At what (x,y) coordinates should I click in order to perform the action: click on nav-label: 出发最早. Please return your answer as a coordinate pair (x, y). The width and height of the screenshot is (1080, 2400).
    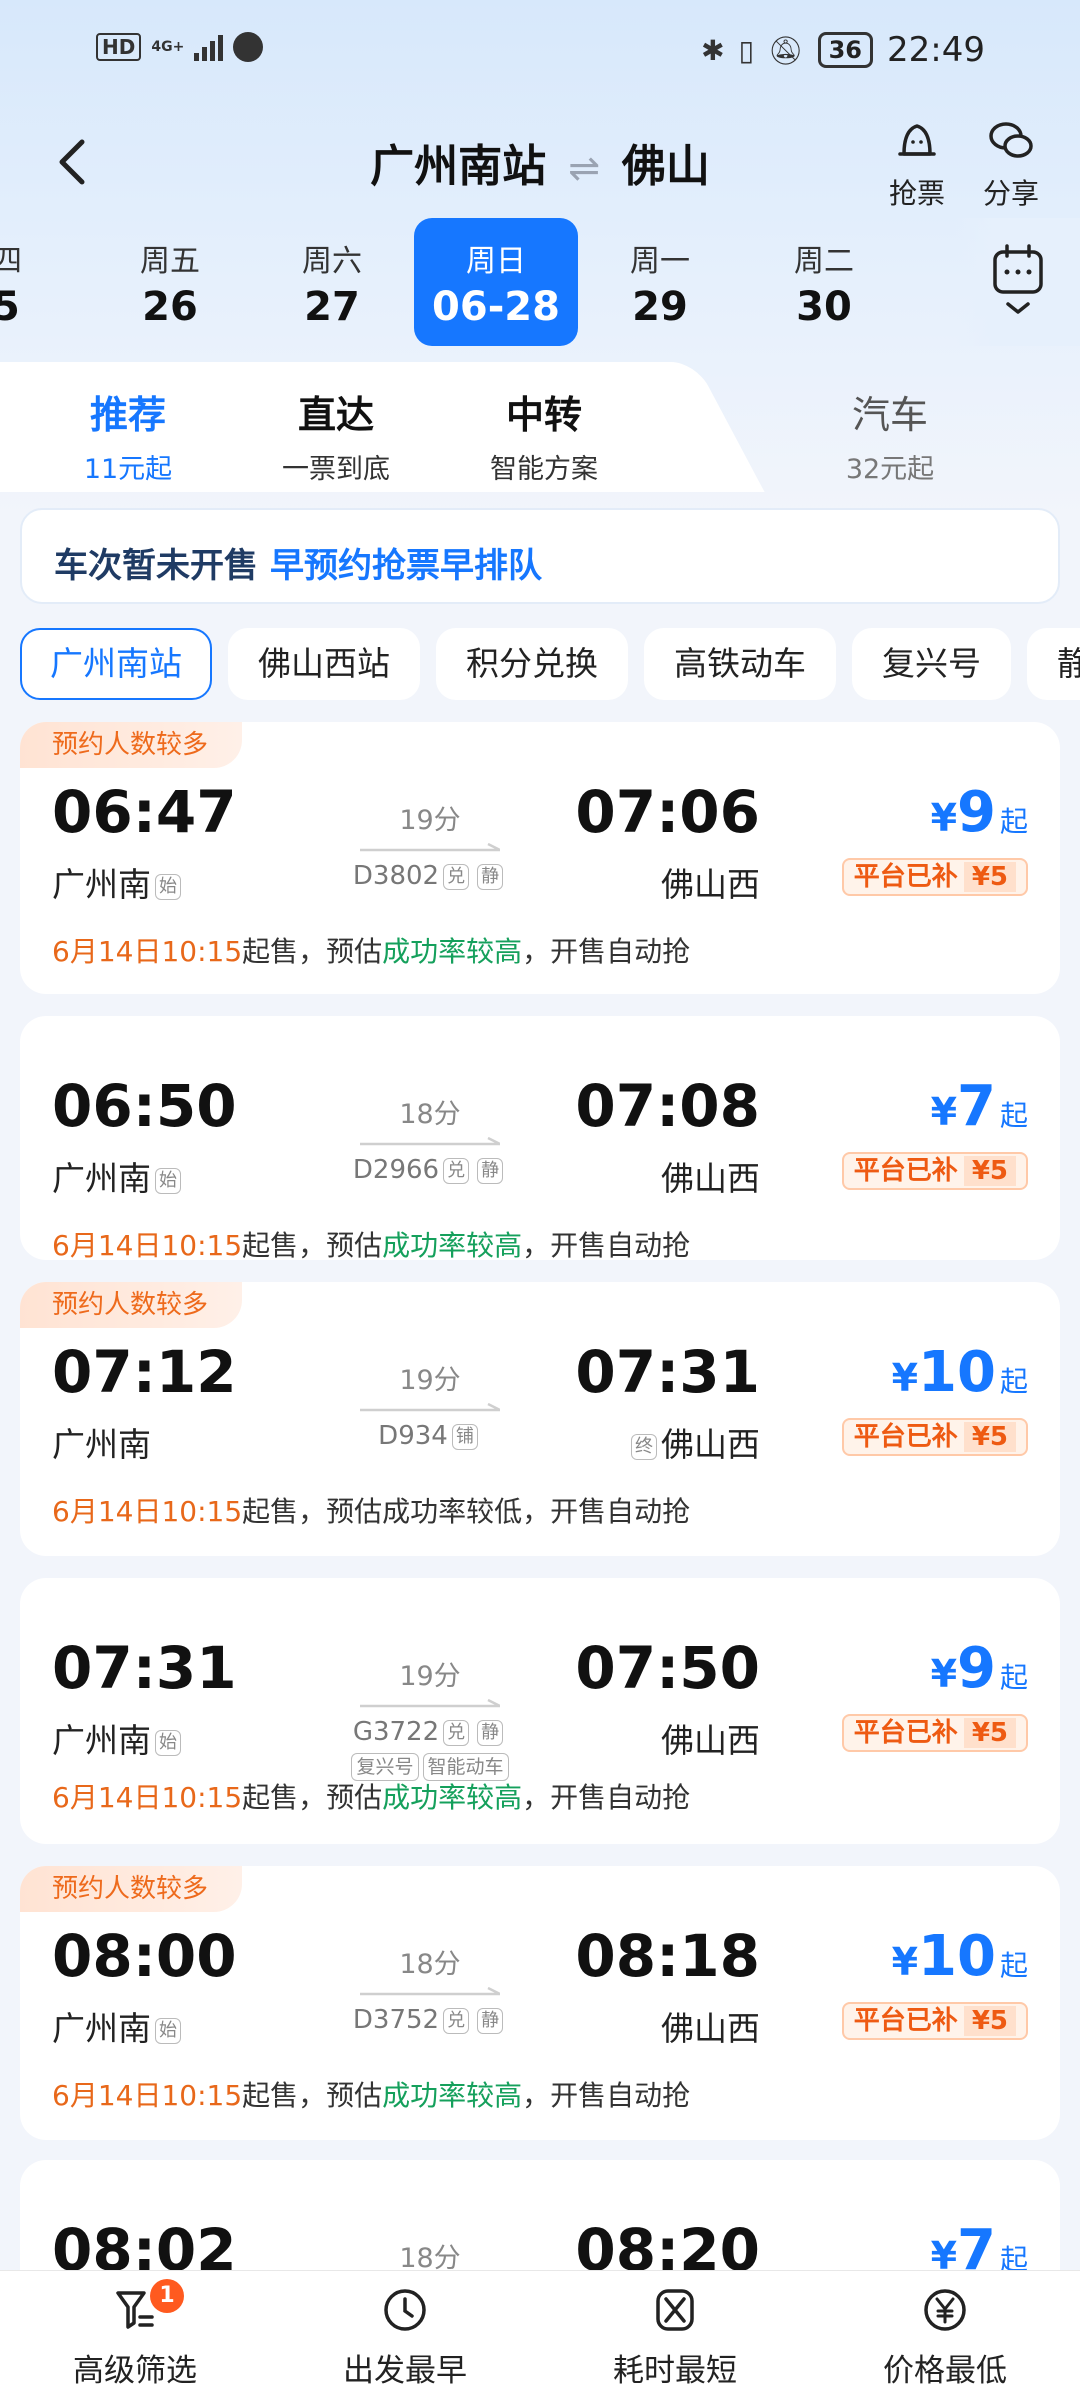
    Looking at the image, I should click on (405, 2371).